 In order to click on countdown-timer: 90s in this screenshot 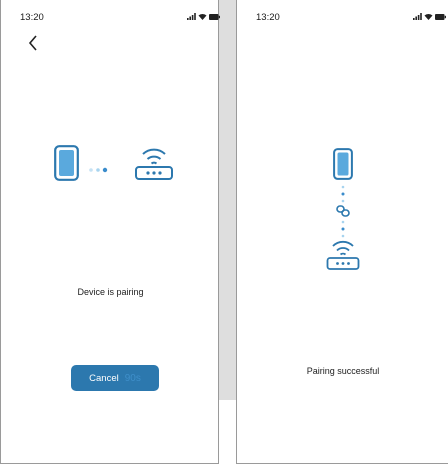, I will do `click(132, 378)`.